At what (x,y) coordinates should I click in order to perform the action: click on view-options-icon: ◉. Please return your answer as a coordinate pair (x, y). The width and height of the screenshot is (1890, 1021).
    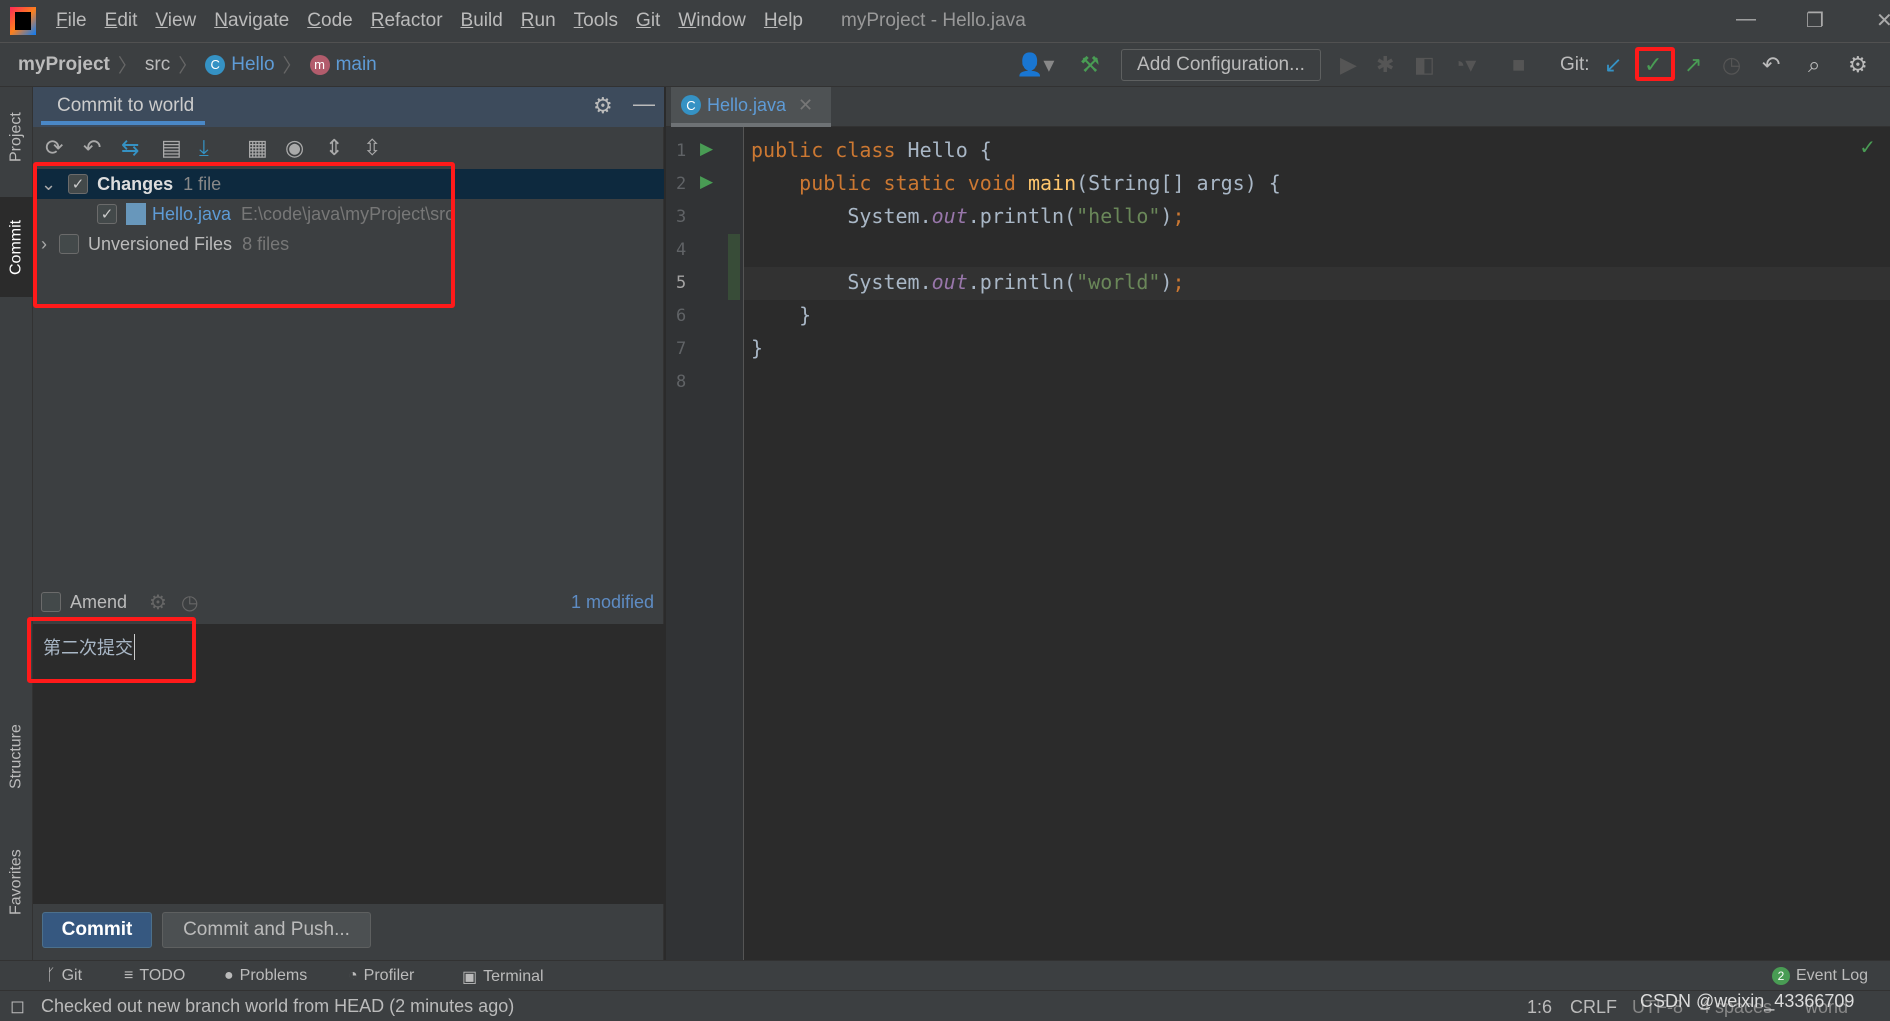
    Looking at the image, I should click on (294, 148).